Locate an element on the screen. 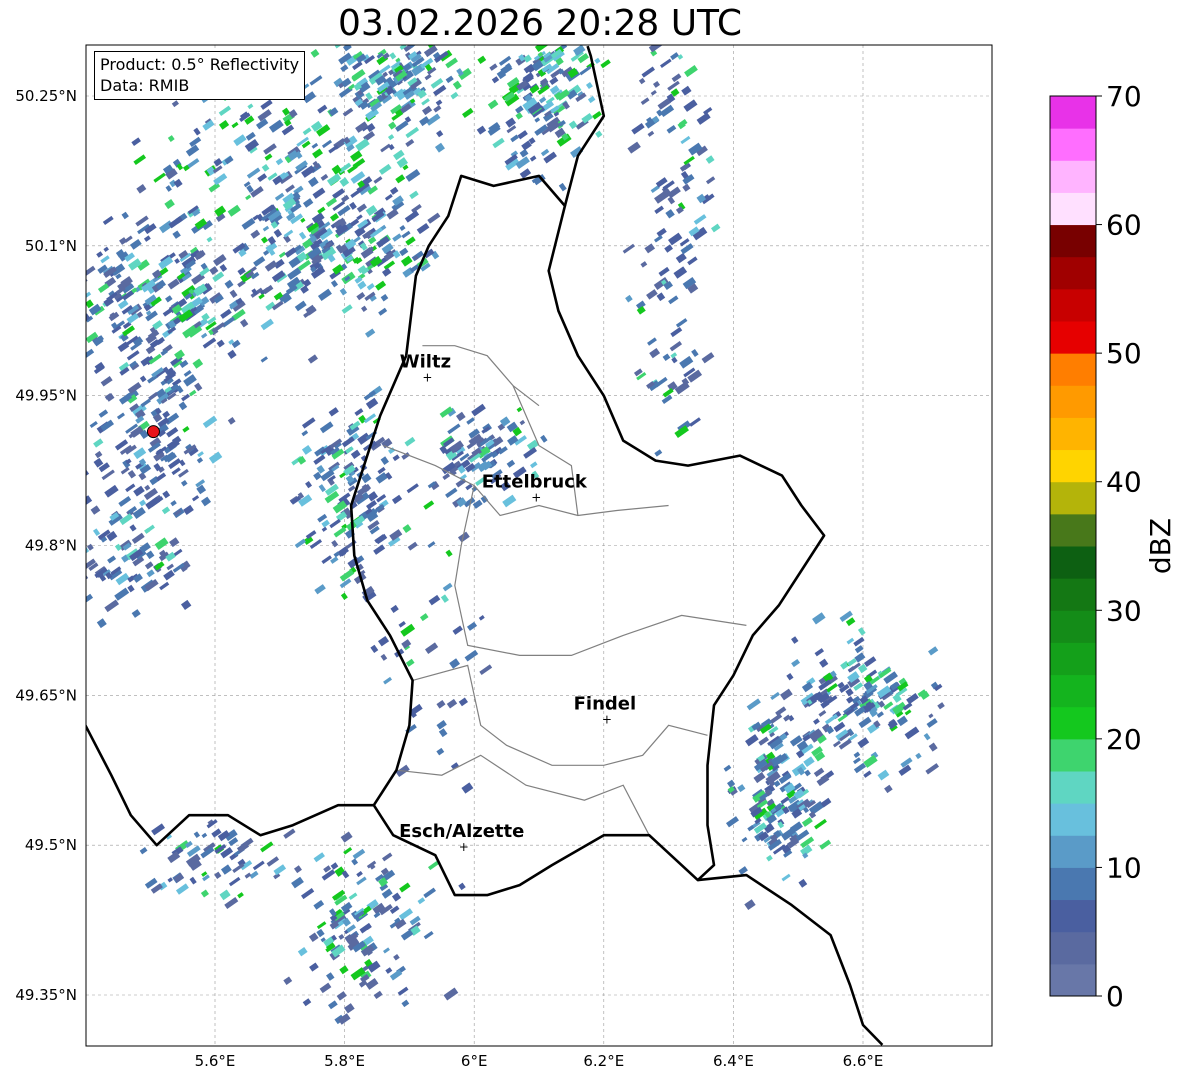 The height and width of the screenshot is (1081, 1184). colorbar-tick-label: 10 is located at coordinates (1124, 867).